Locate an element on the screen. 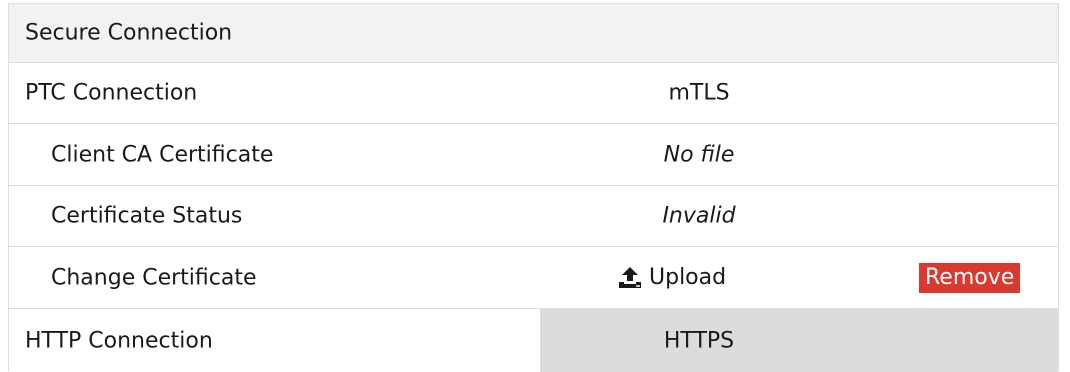 Image resolution: width=1070 pixels, height=372 pixels. ptc-connection-value: mTLS is located at coordinates (698, 93).